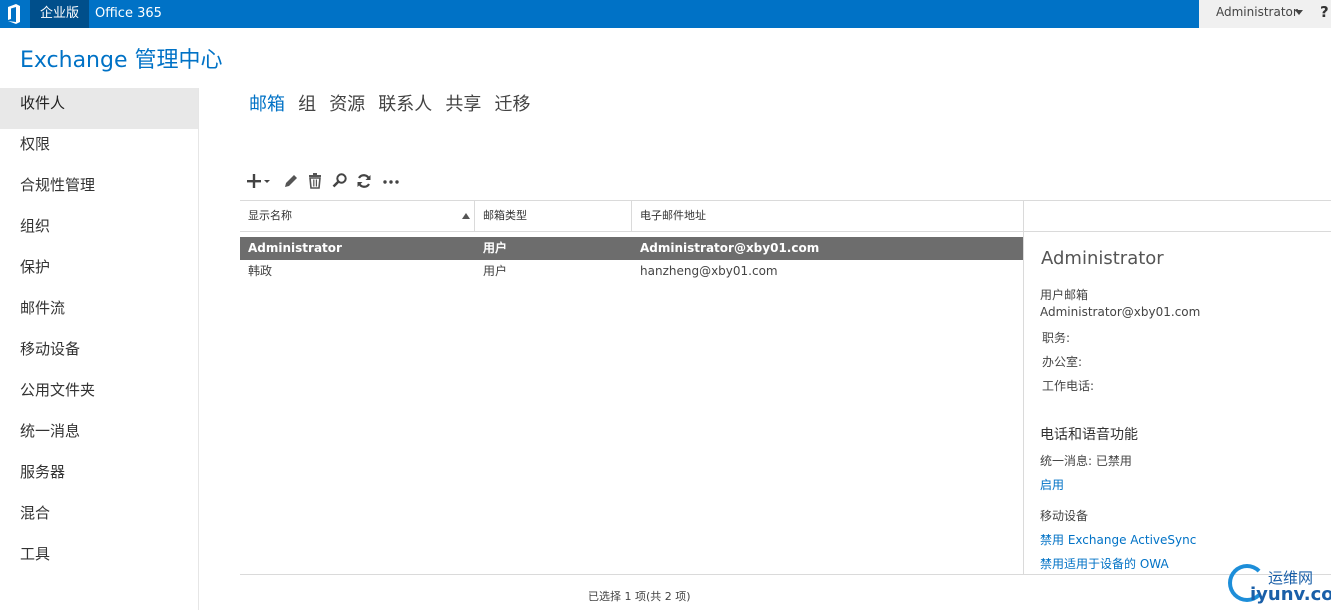  What do you see at coordinates (307, 103) in the screenshot?
I see `tab-groups: 组` at bounding box center [307, 103].